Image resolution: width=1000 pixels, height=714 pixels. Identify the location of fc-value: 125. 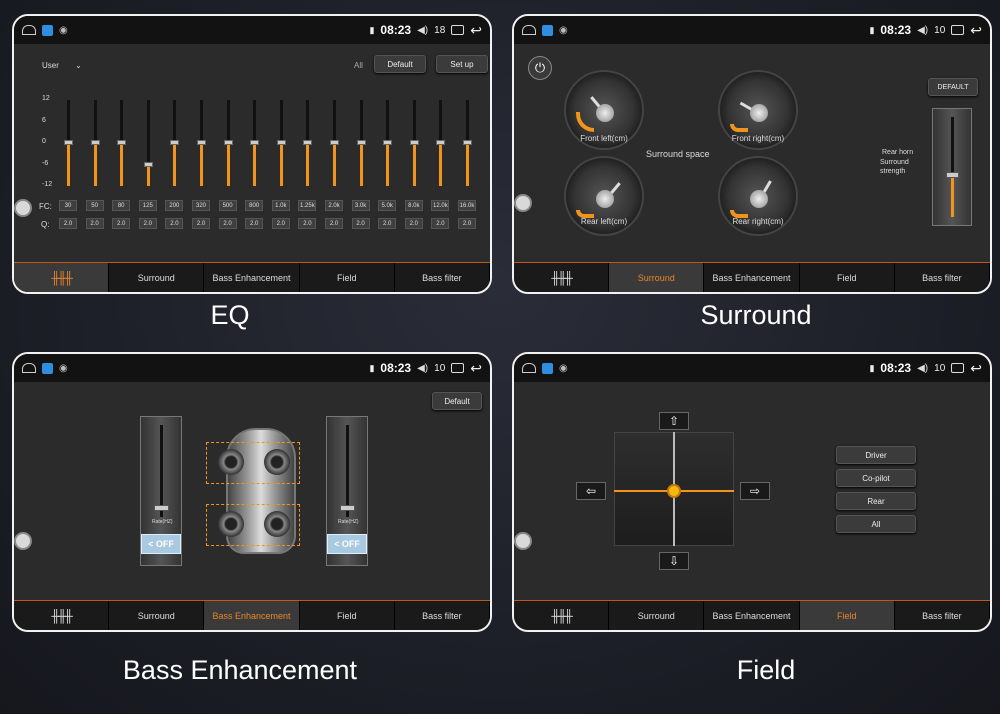
(147, 205).